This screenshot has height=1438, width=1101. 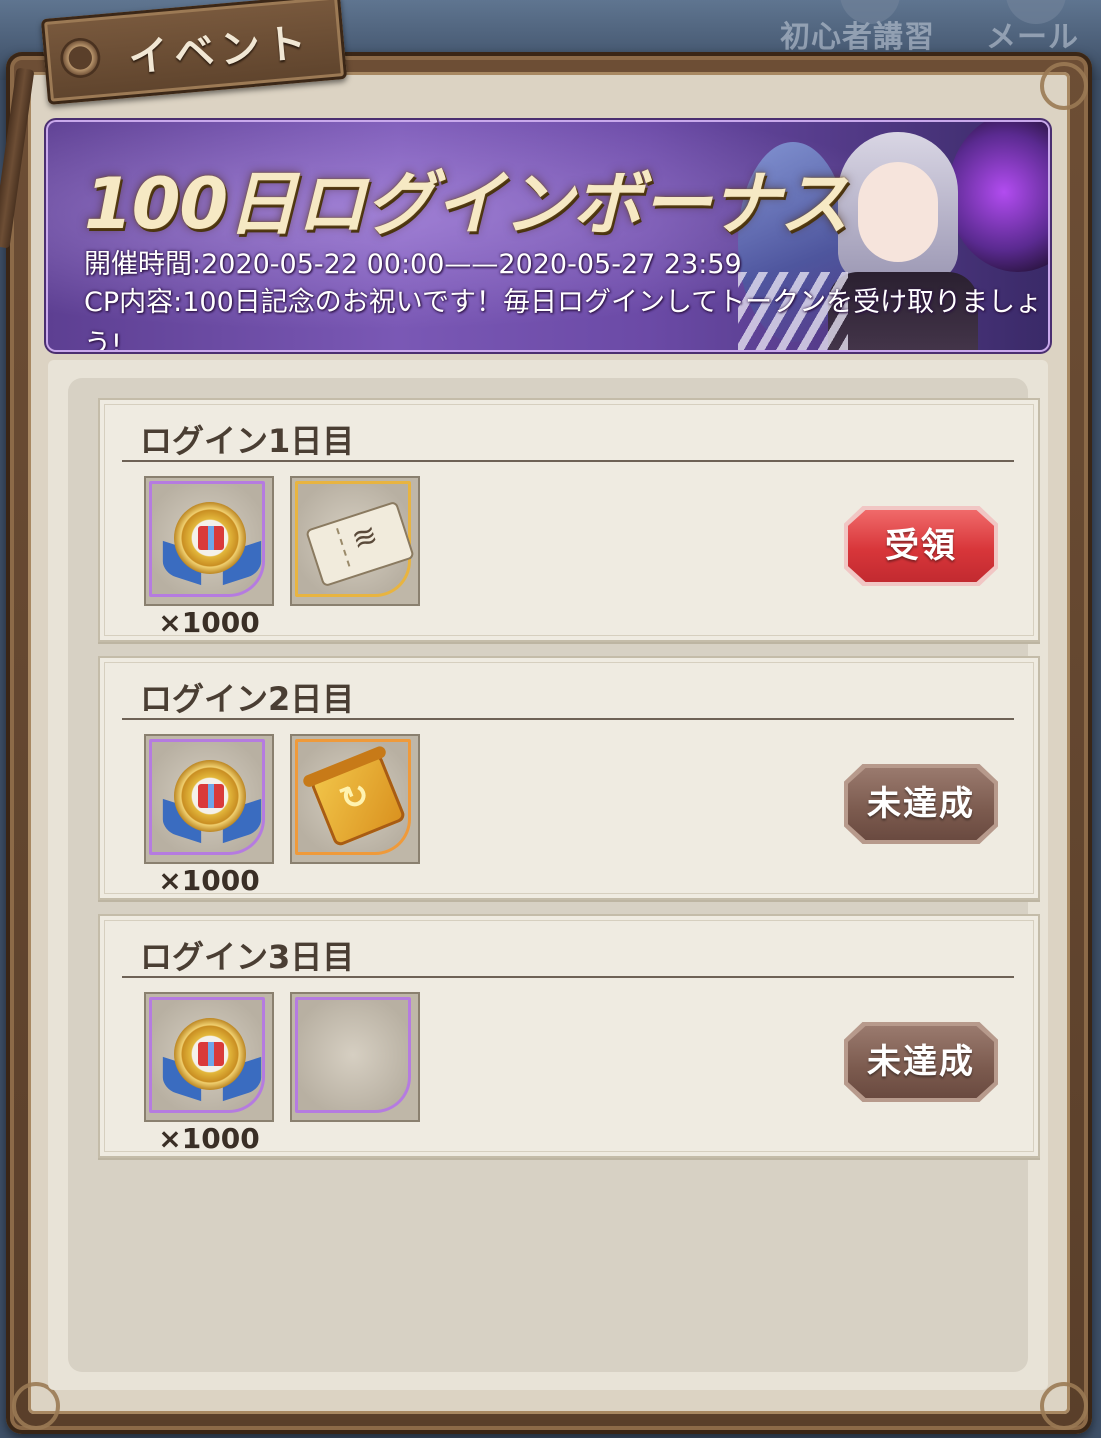 What do you see at coordinates (220, 50) in the screenshot?
I see `event-tab-label: イベント` at bounding box center [220, 50].